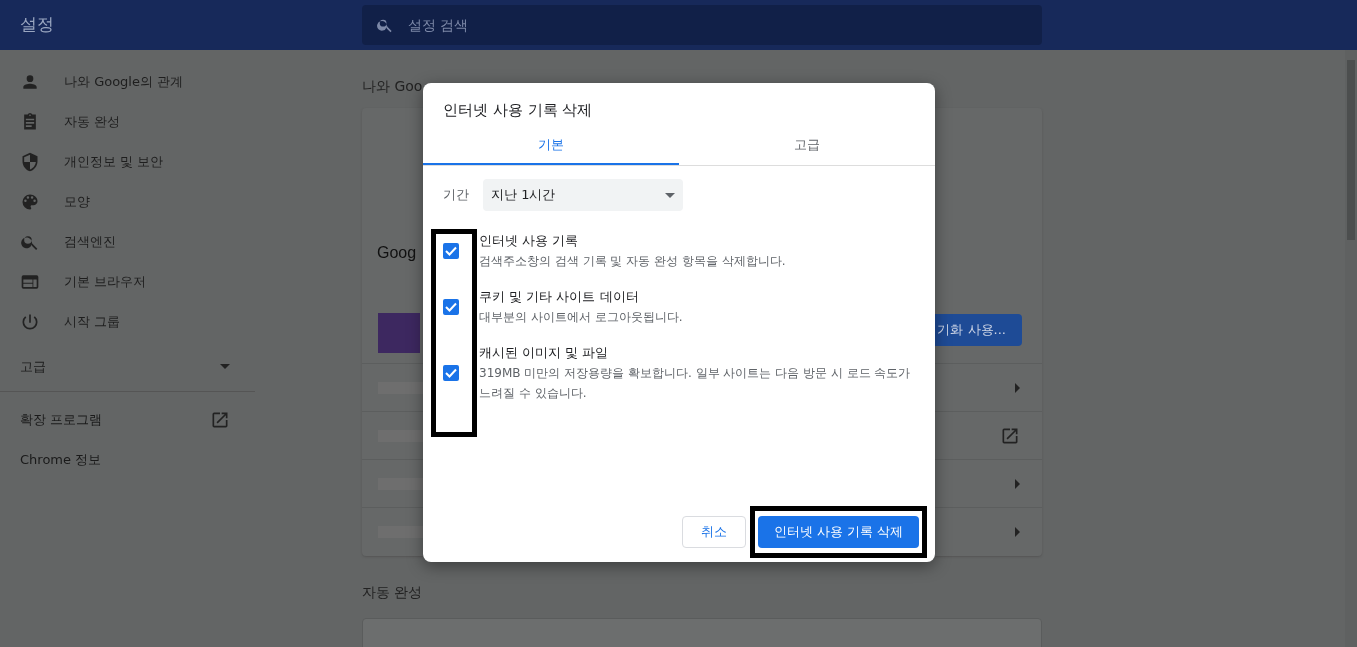 The height and width of the screenshot is (647, 1357). What do you see at coordinates (127, 322) in the screenshot?
I see `sidebar-item: 시작 그룹` at bounding box center [127, 322].